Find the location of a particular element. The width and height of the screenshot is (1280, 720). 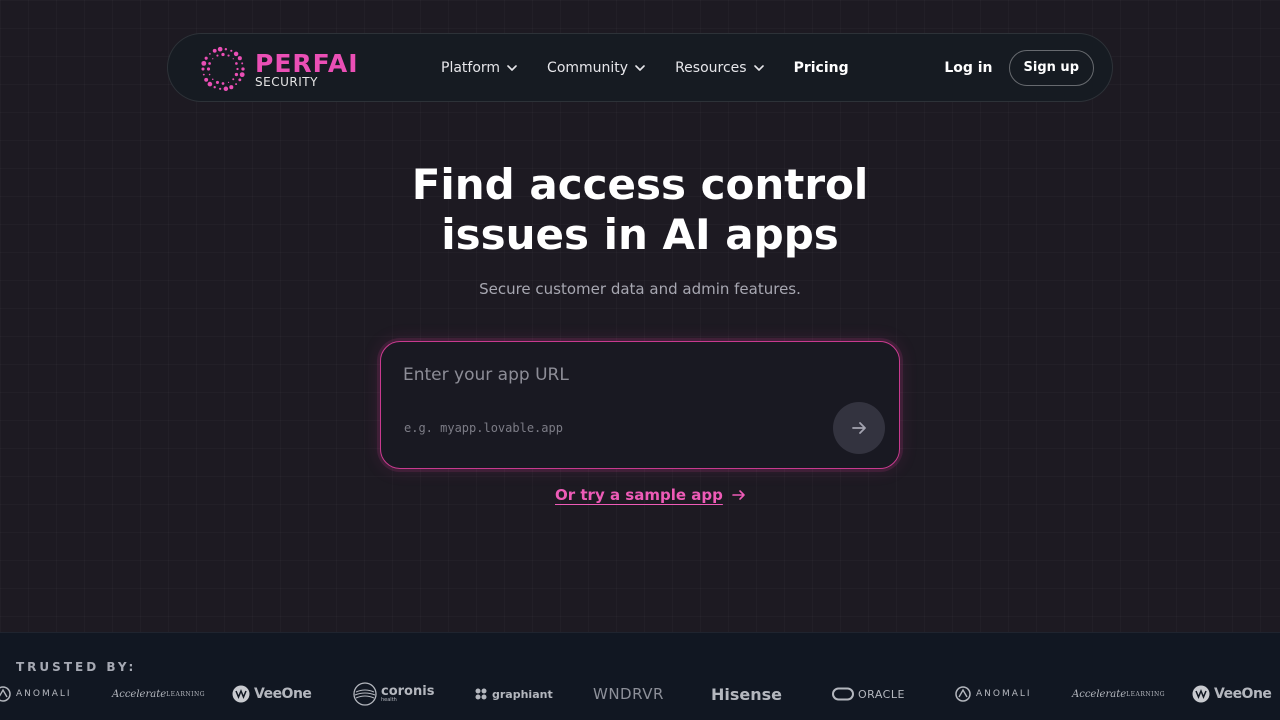

logo-text: ORACLE is located at coordinates (881, 694).